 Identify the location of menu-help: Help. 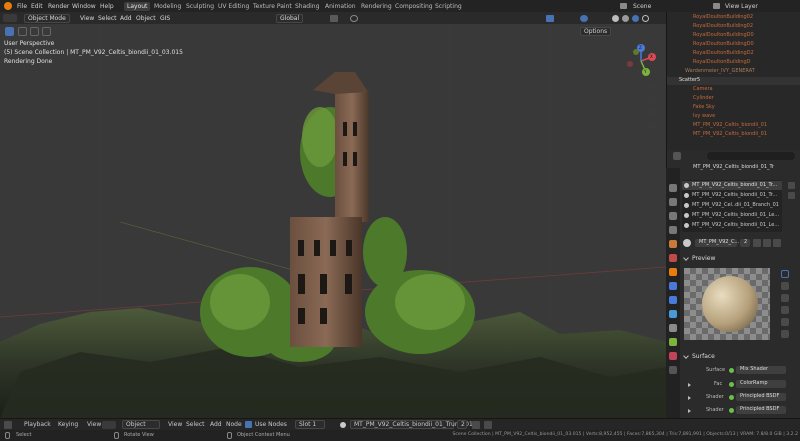
(107, 6).